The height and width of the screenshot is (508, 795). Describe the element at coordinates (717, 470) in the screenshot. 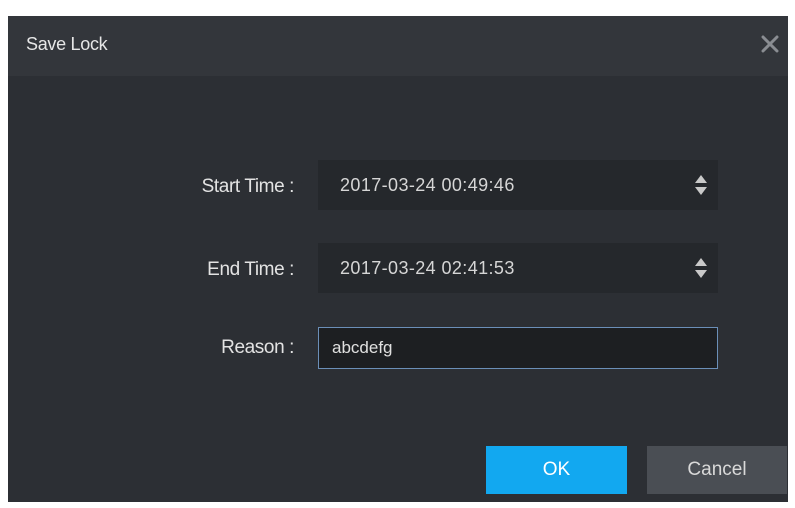

I see `cancel-button: Cancel` at that location.